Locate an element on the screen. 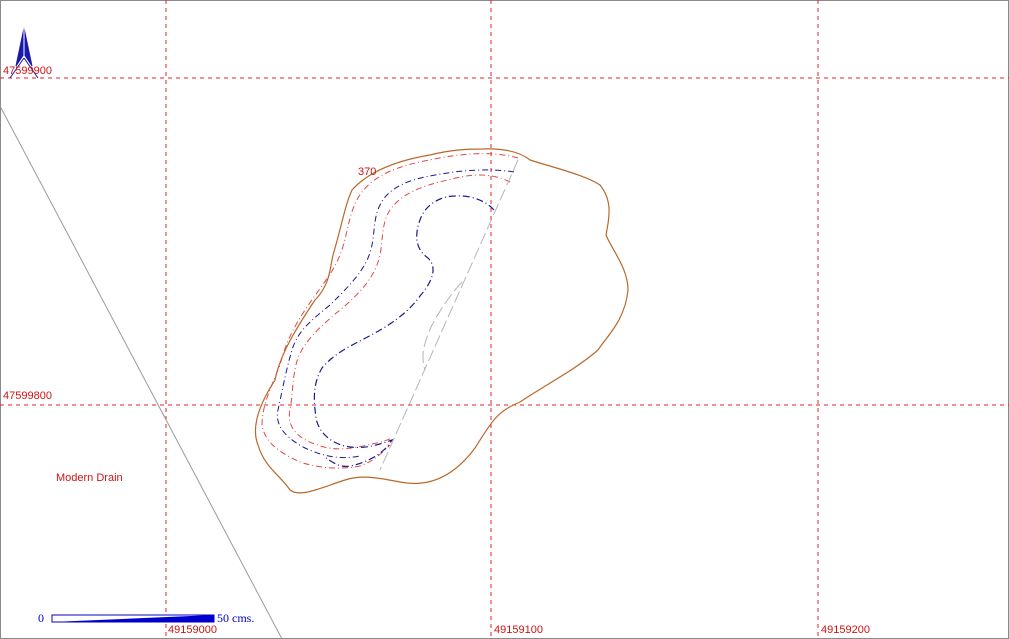 The height and width of the screenshot is (639, 1009). contour-blue-inner is located at coordinates (404, 331).